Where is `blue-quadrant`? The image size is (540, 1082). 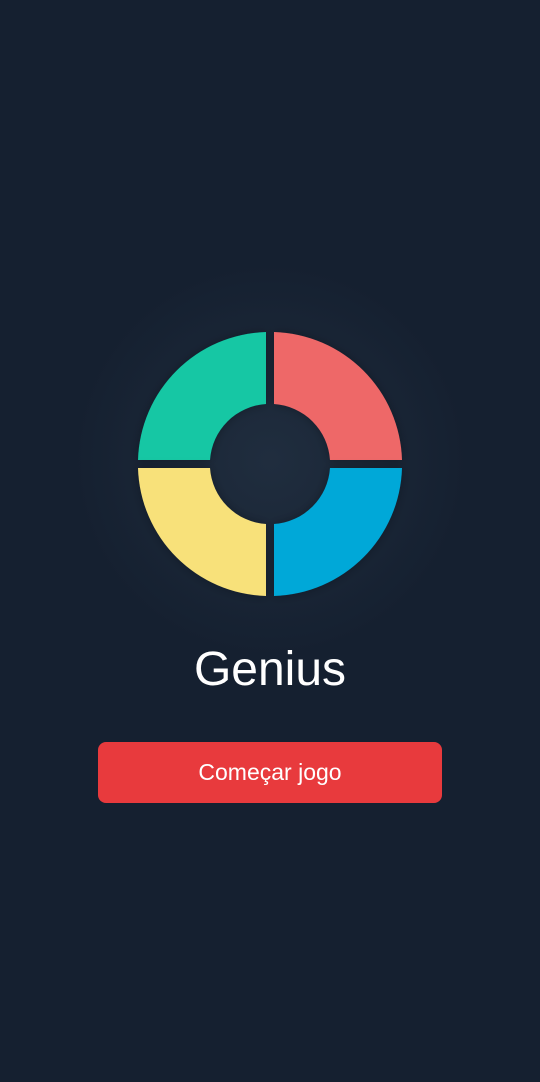
blue-quadrant is located at coordinates (338, 532).